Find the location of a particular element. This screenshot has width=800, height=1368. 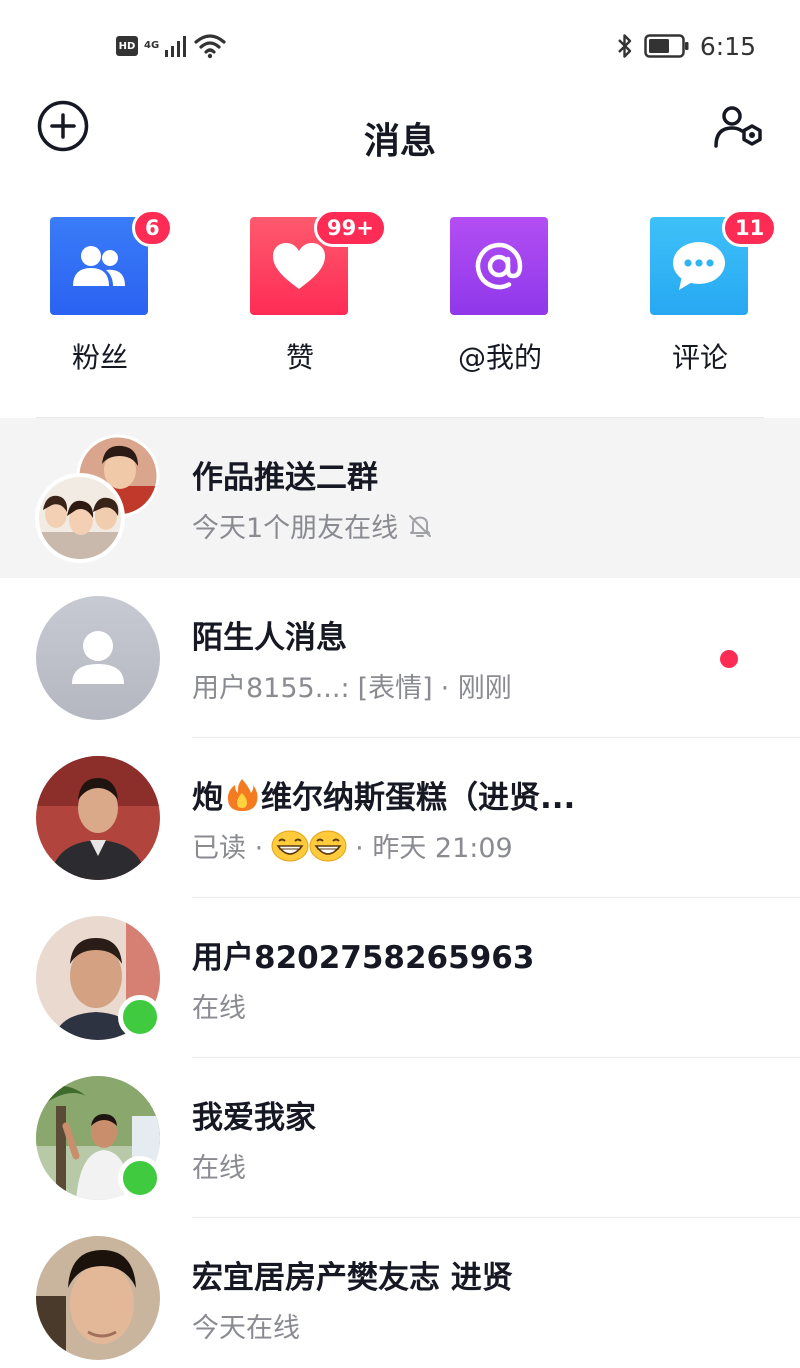

hd-indicator: HD is located at coordinates (127, 46).